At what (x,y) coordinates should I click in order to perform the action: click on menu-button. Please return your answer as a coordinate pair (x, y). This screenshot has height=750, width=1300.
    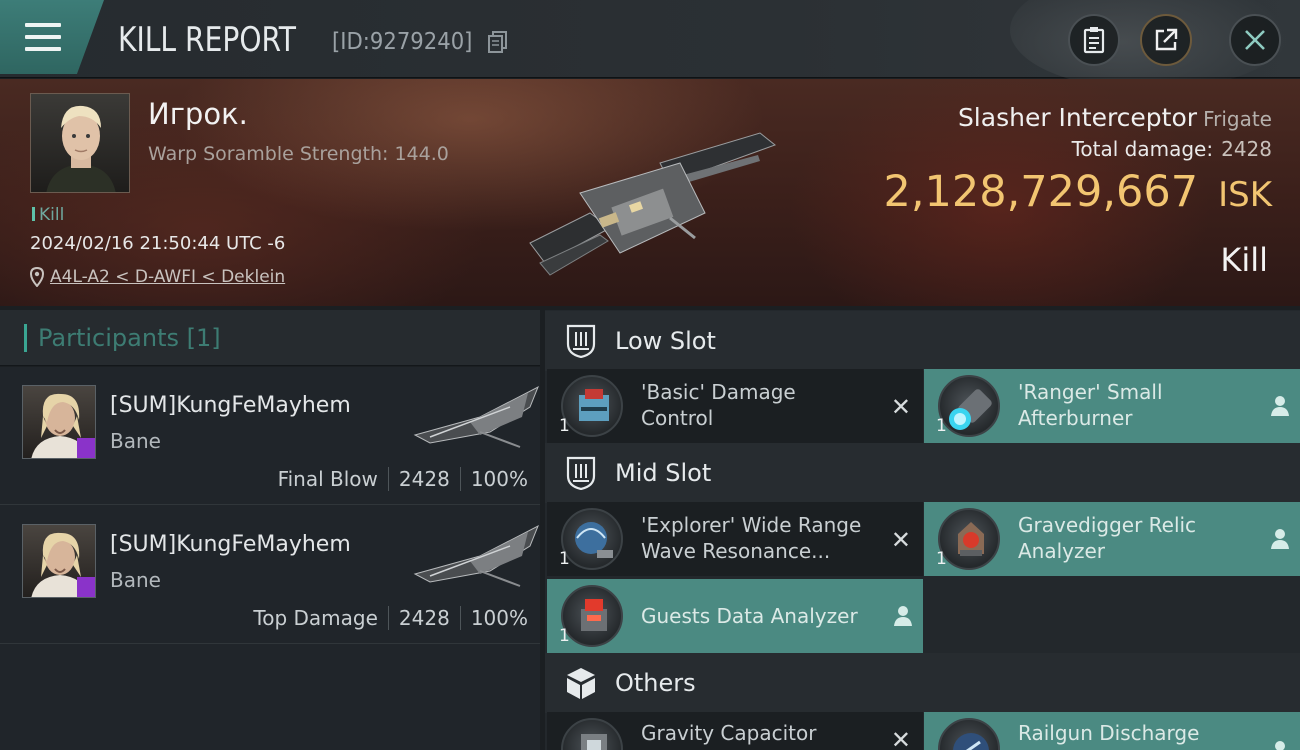
    Looking at the image, I should click on (52, 37).